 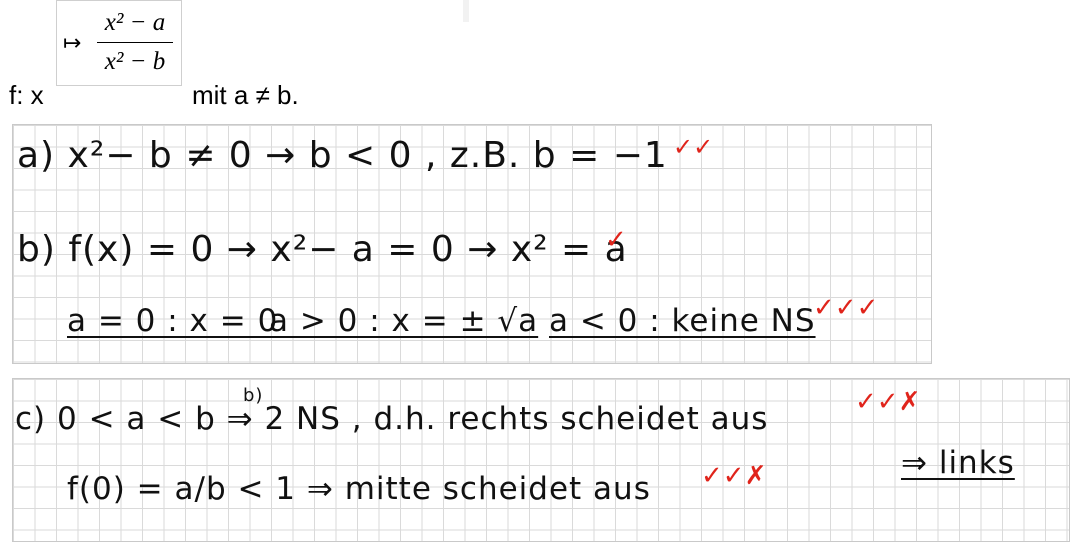 I want to click on part-a-checks: ✓✓, so click(x=693, y=147).